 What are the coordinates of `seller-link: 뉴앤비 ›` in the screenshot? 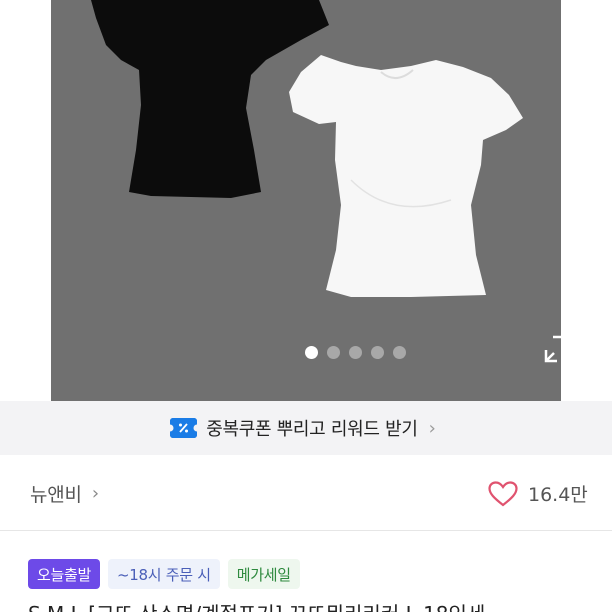 It's located at (64, 493).